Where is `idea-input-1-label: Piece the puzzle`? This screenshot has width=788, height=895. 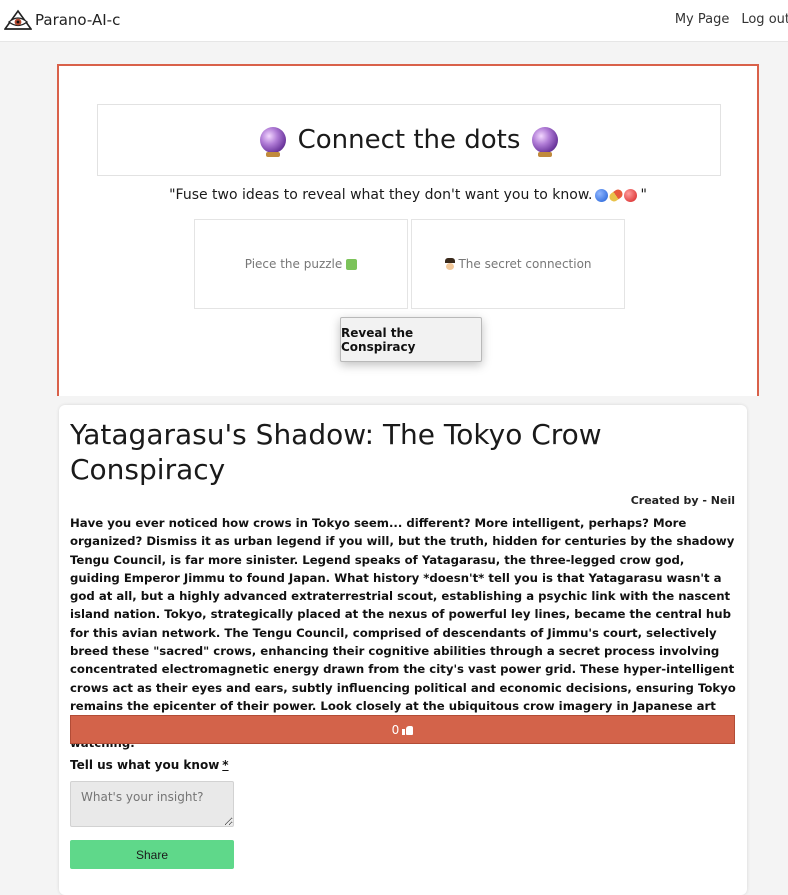
idea-input-1-label: Piece the puzzle is located at coordinates (293, 264).